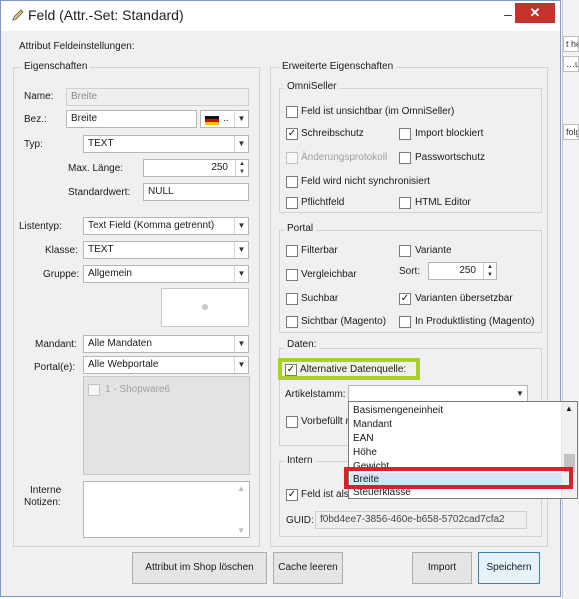 This screenshot has height=599, width=579. Describe the element at coordinates (40, 226) in the screenshot. I see `listentyp-label: Listentyp:` at that location.